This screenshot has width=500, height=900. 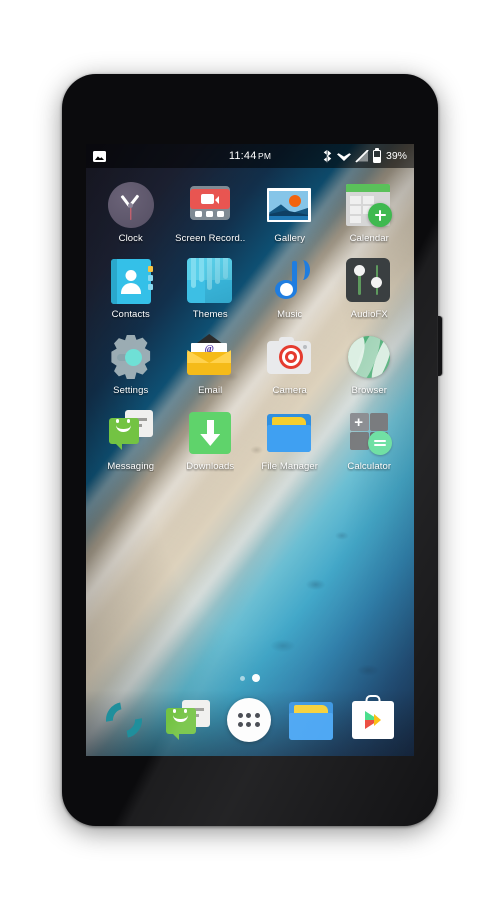 What do you see at coordinates (380, 215) in the screenshot?
I see `plus-icon` at bounding box center [380, 215].